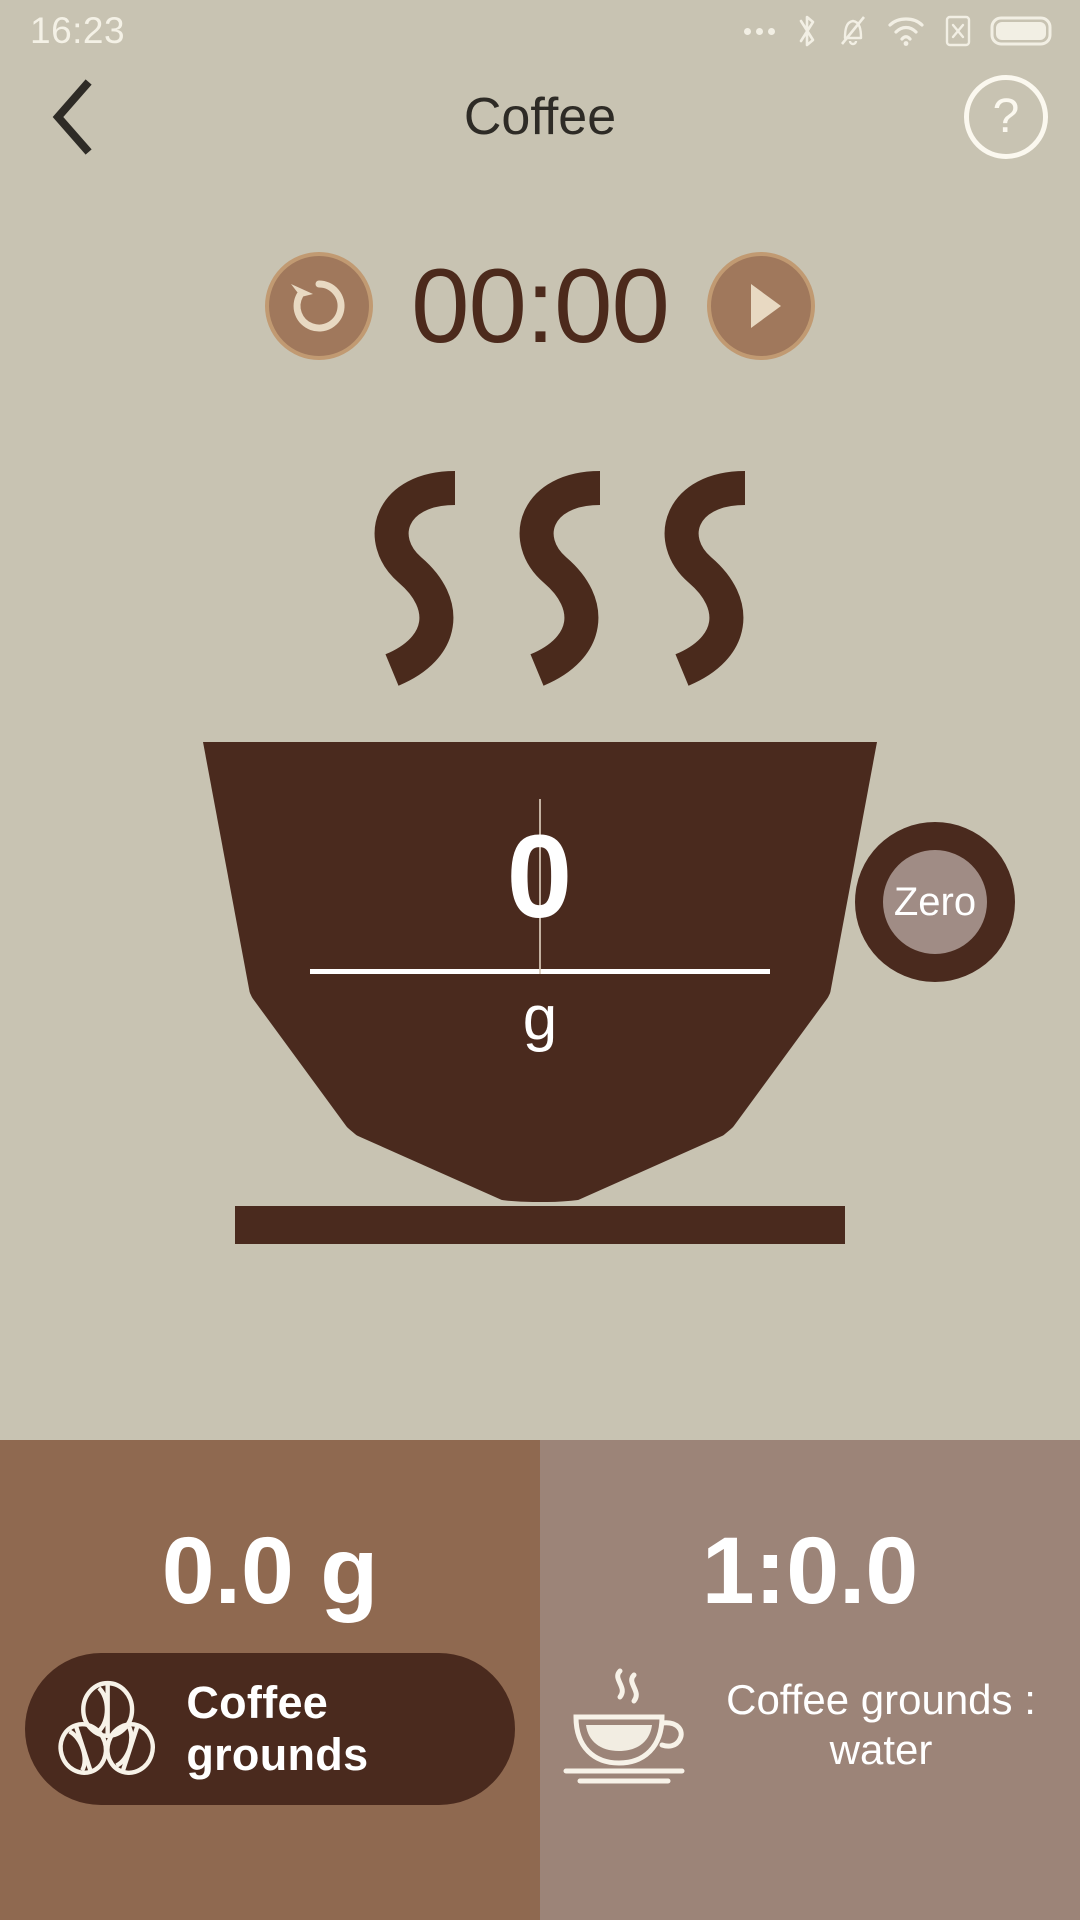  I want to click on wifi-icon, so click(906, 31).